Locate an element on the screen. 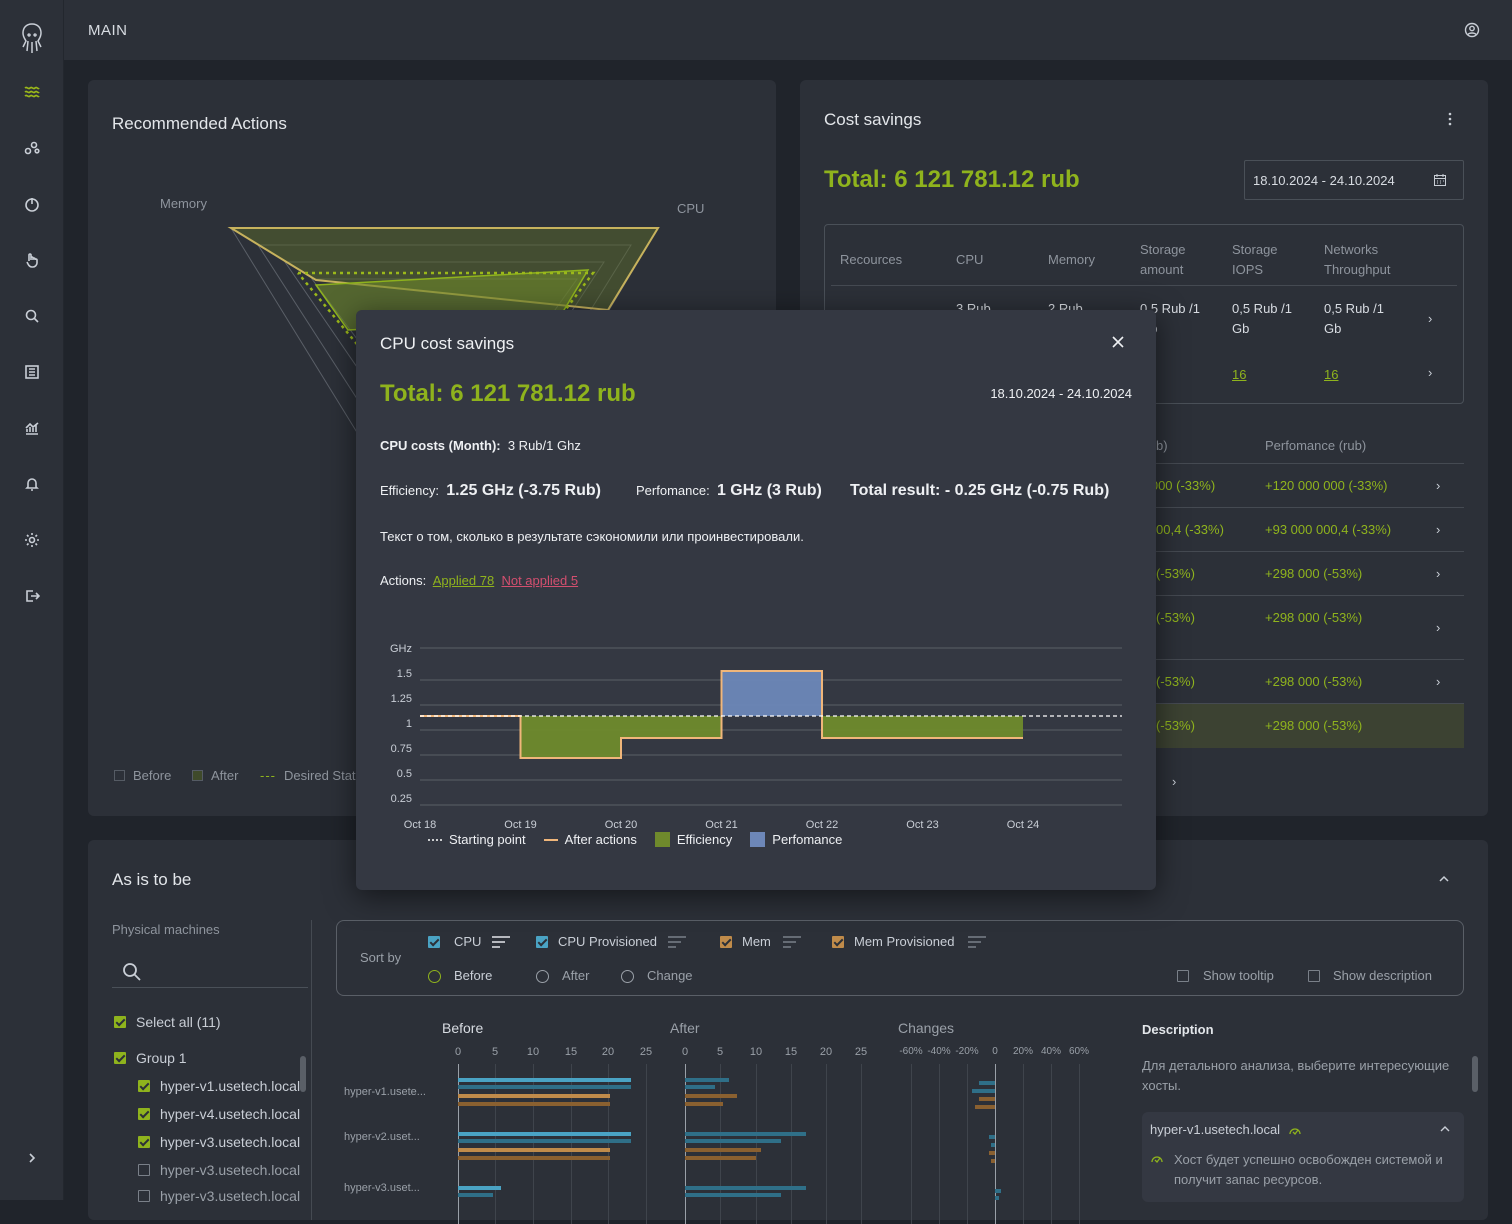 The height and width of the screenshot is (1224, 1512). modal-total: Total: 6 121 781.12 rub is located at coordinates (508, 393).